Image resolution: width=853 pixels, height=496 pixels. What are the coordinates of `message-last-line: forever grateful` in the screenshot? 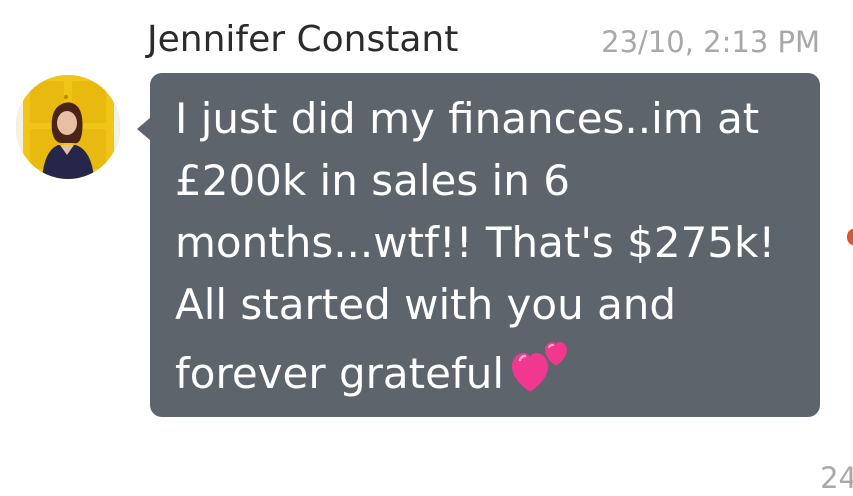 It's located at (488, 373).